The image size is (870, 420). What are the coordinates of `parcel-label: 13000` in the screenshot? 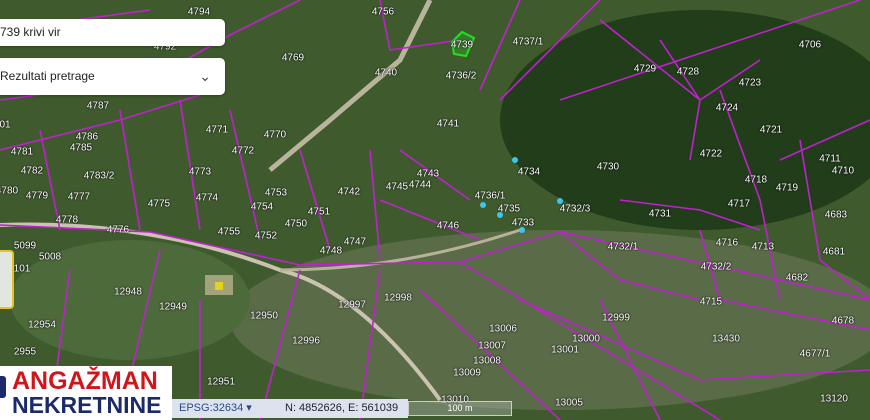 It's located at (586, 339).